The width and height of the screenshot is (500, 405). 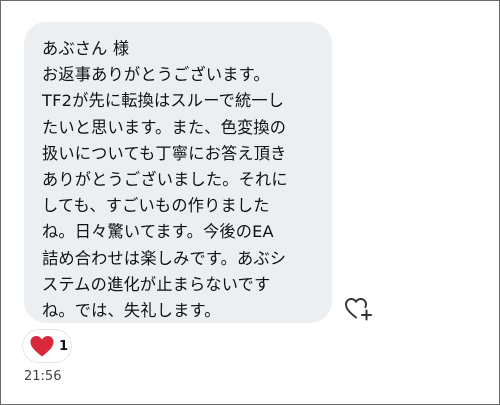 I want to click on reaction-chip: 1, so click(x=47, y=346).